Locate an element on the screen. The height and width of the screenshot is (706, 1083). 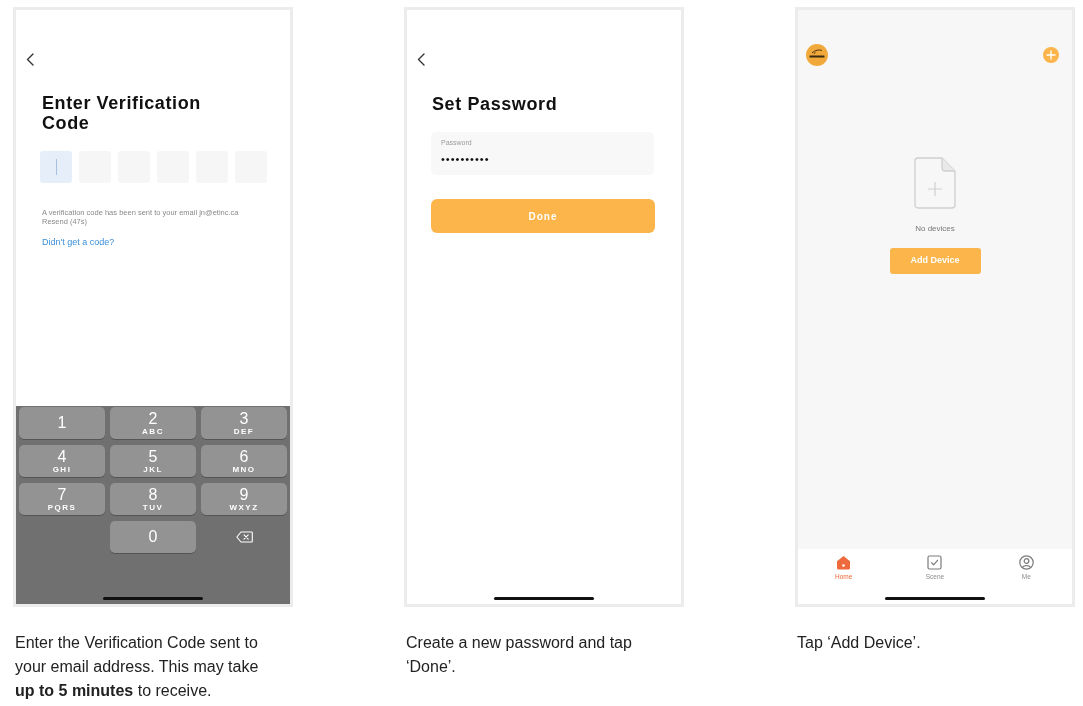
add-device-button: Add Device is located at coordinates (935, 261).